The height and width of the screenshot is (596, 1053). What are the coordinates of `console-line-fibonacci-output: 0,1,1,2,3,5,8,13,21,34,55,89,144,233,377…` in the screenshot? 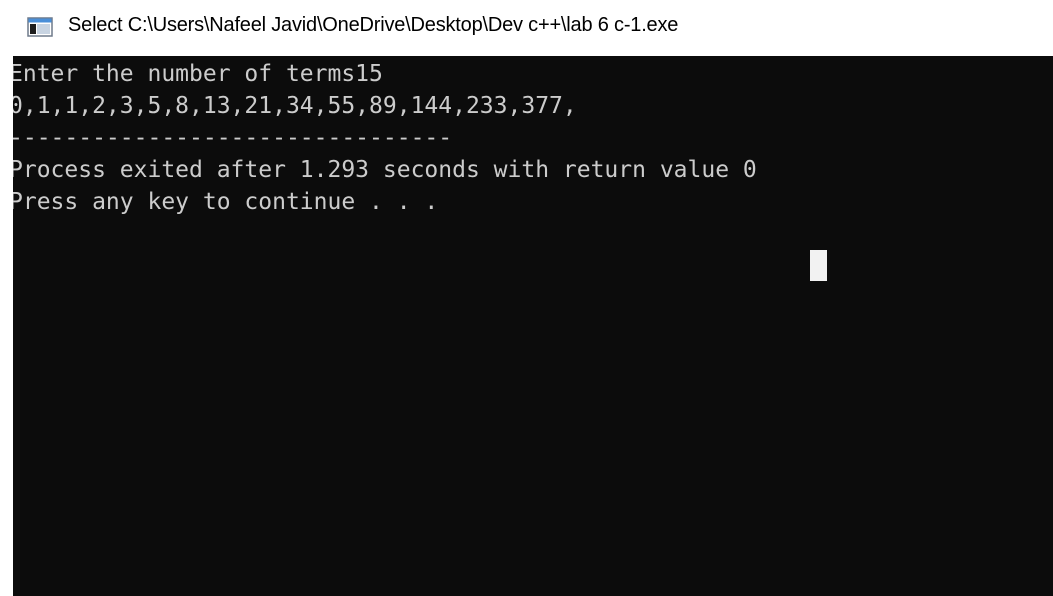 It's located at (295, 106).